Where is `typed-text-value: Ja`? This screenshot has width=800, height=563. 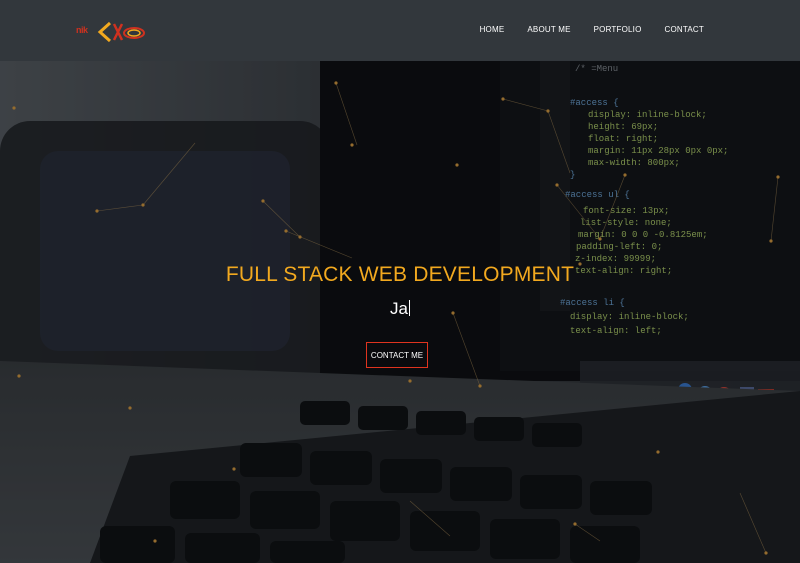 typed-text-value: Ja is located at coordinates (399, 308).